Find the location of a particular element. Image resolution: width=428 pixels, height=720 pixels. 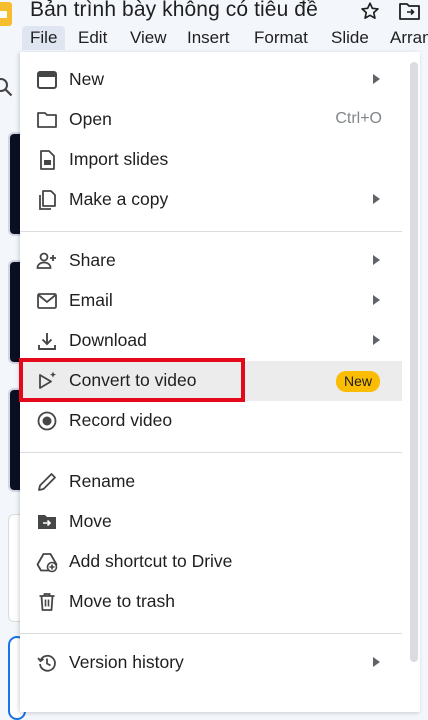

menu-view: View is located at coordinates (148, 38).